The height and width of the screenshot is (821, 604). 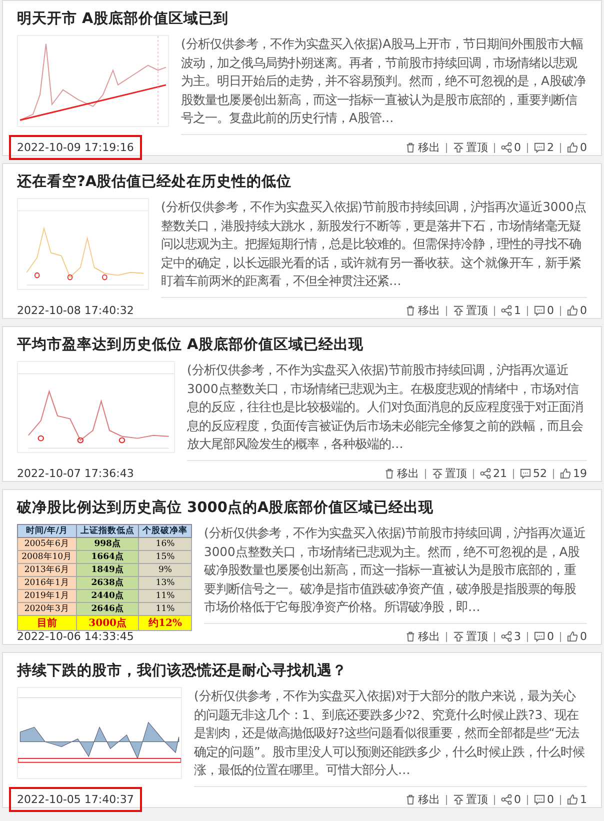 I want to click on table-cell: 1849点, so click(x=107, y=570).